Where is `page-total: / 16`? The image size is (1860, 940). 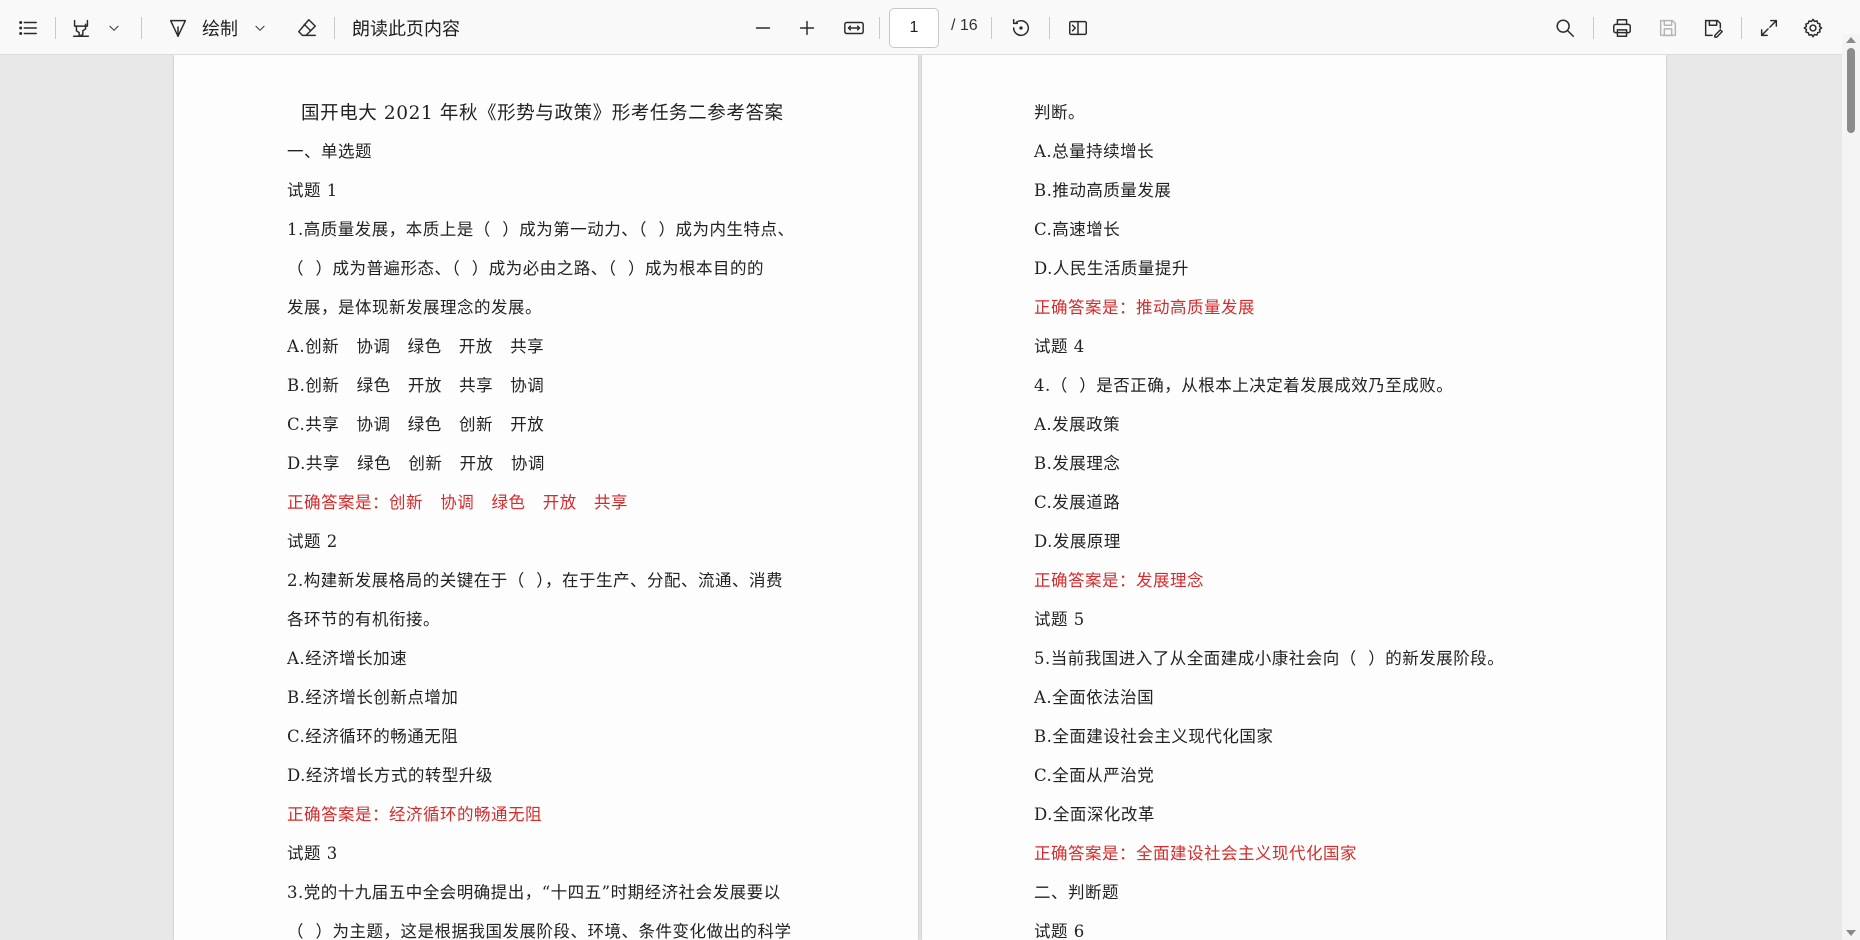
page-total: / 16 is located at coordinates (964, 25).